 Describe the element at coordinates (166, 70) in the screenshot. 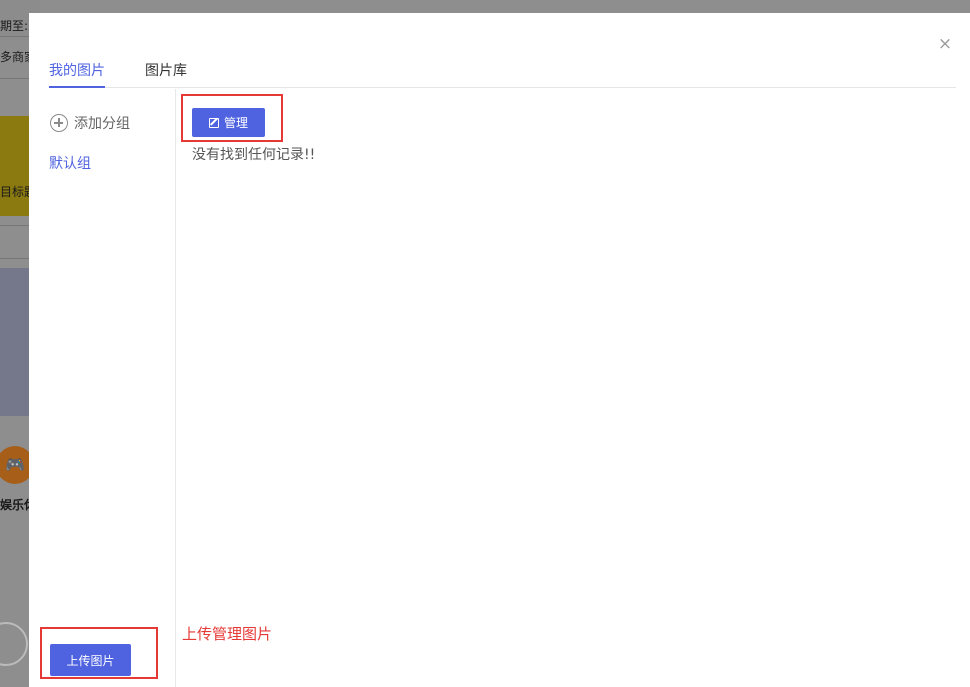

I see `tab-image-library: 图片库` at that location.